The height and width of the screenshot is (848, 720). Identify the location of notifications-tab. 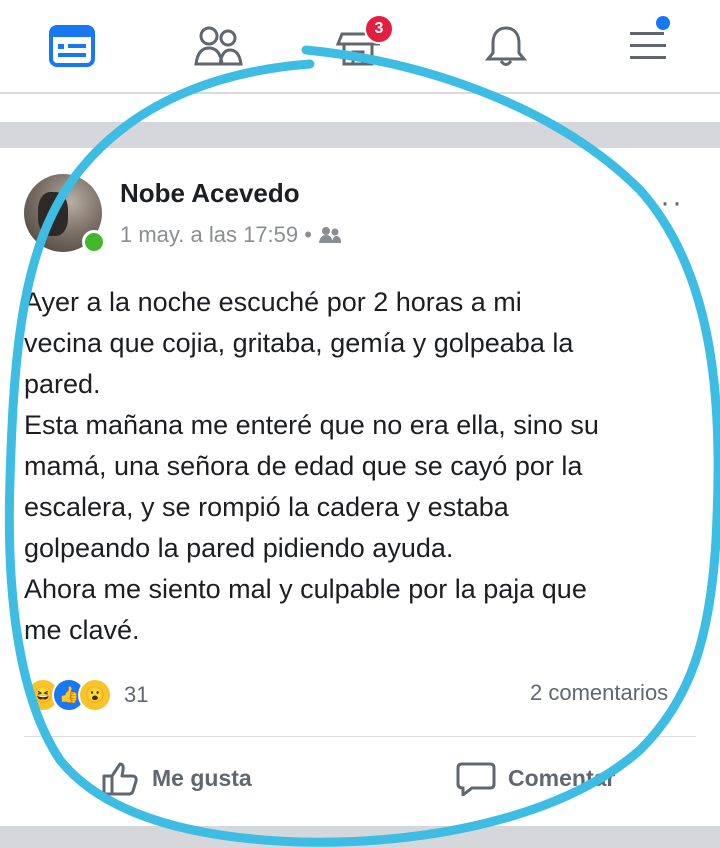
(506, 46).